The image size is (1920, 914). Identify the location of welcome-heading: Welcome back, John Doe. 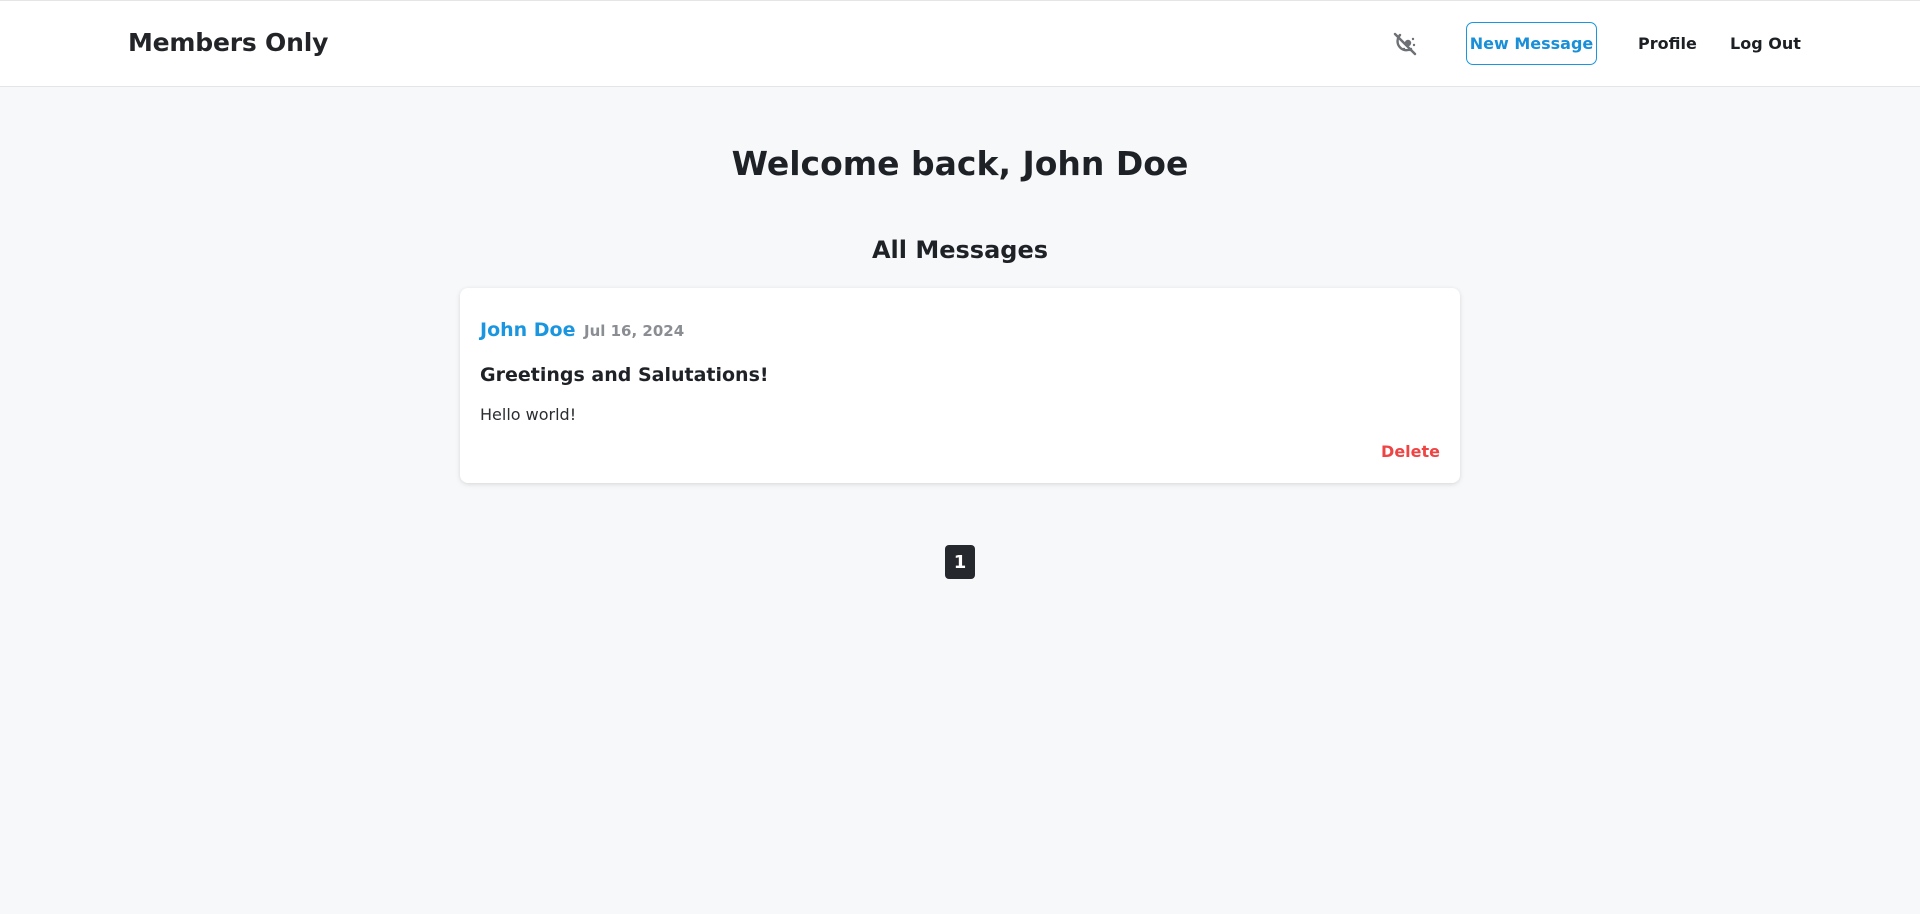
(960, 163).